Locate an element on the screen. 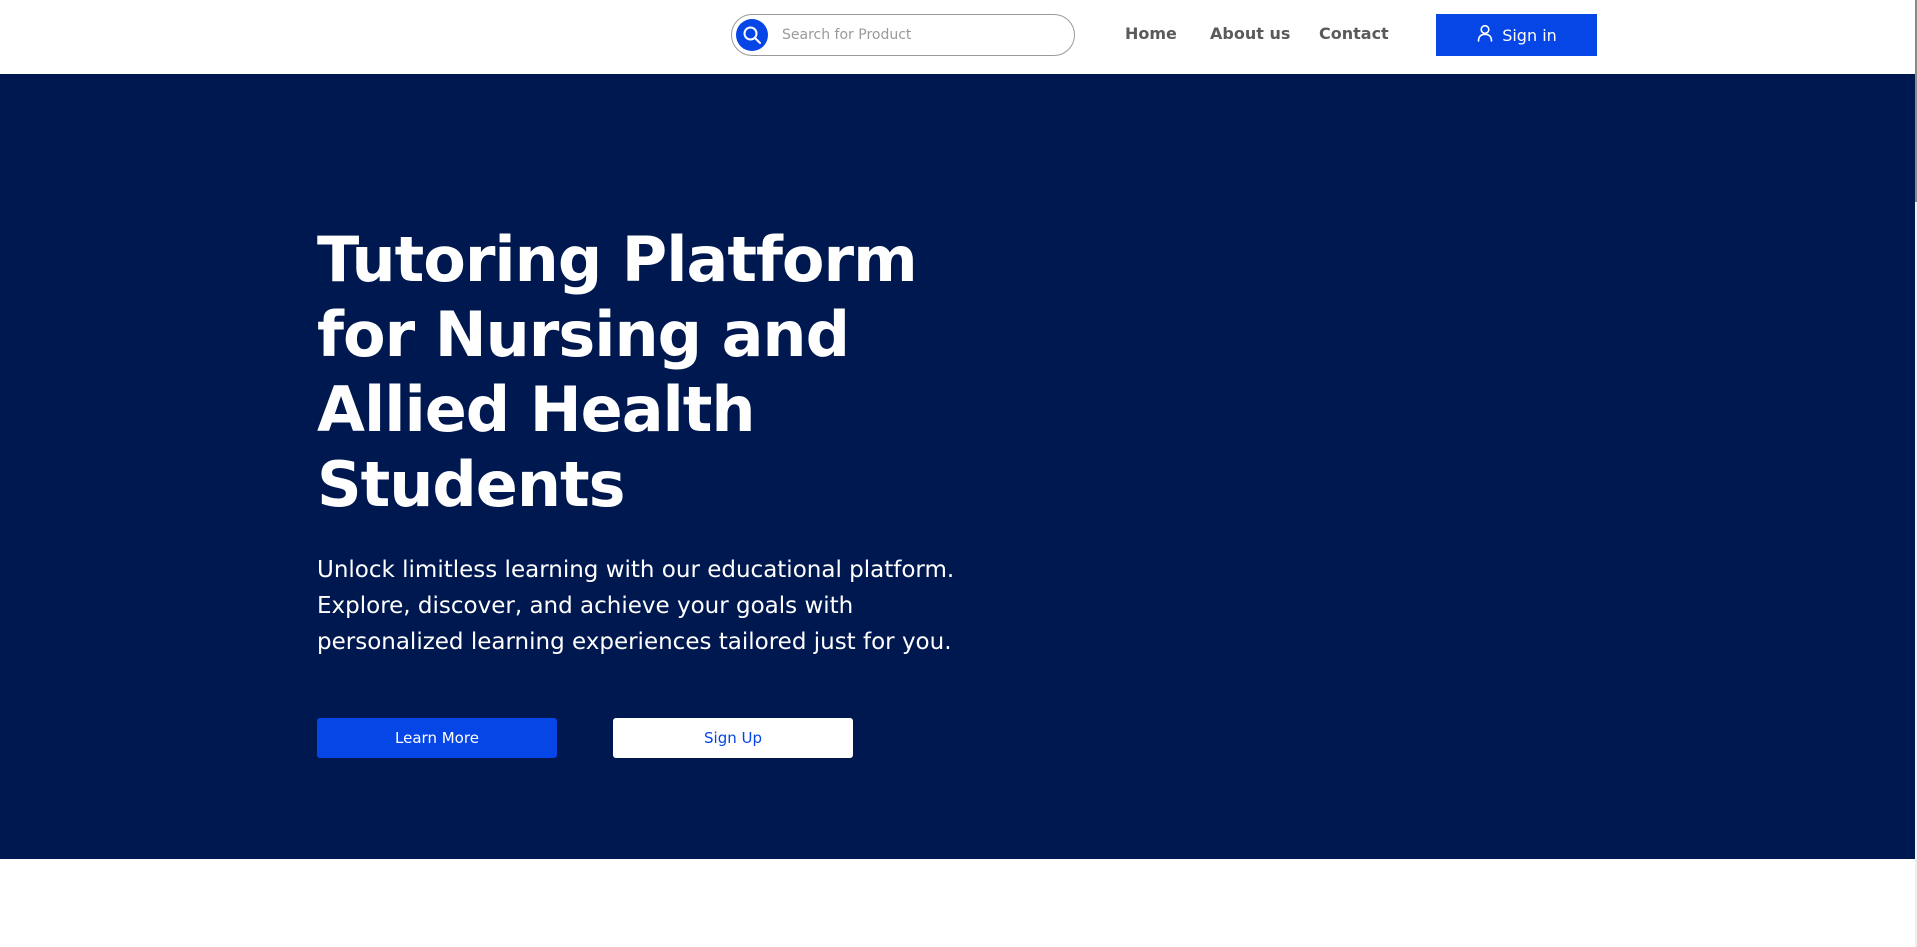 Image resolution: width=1917 pixels, height=947 pixels. nav-contact-link: Contact is located at coordinates (1354, 34).